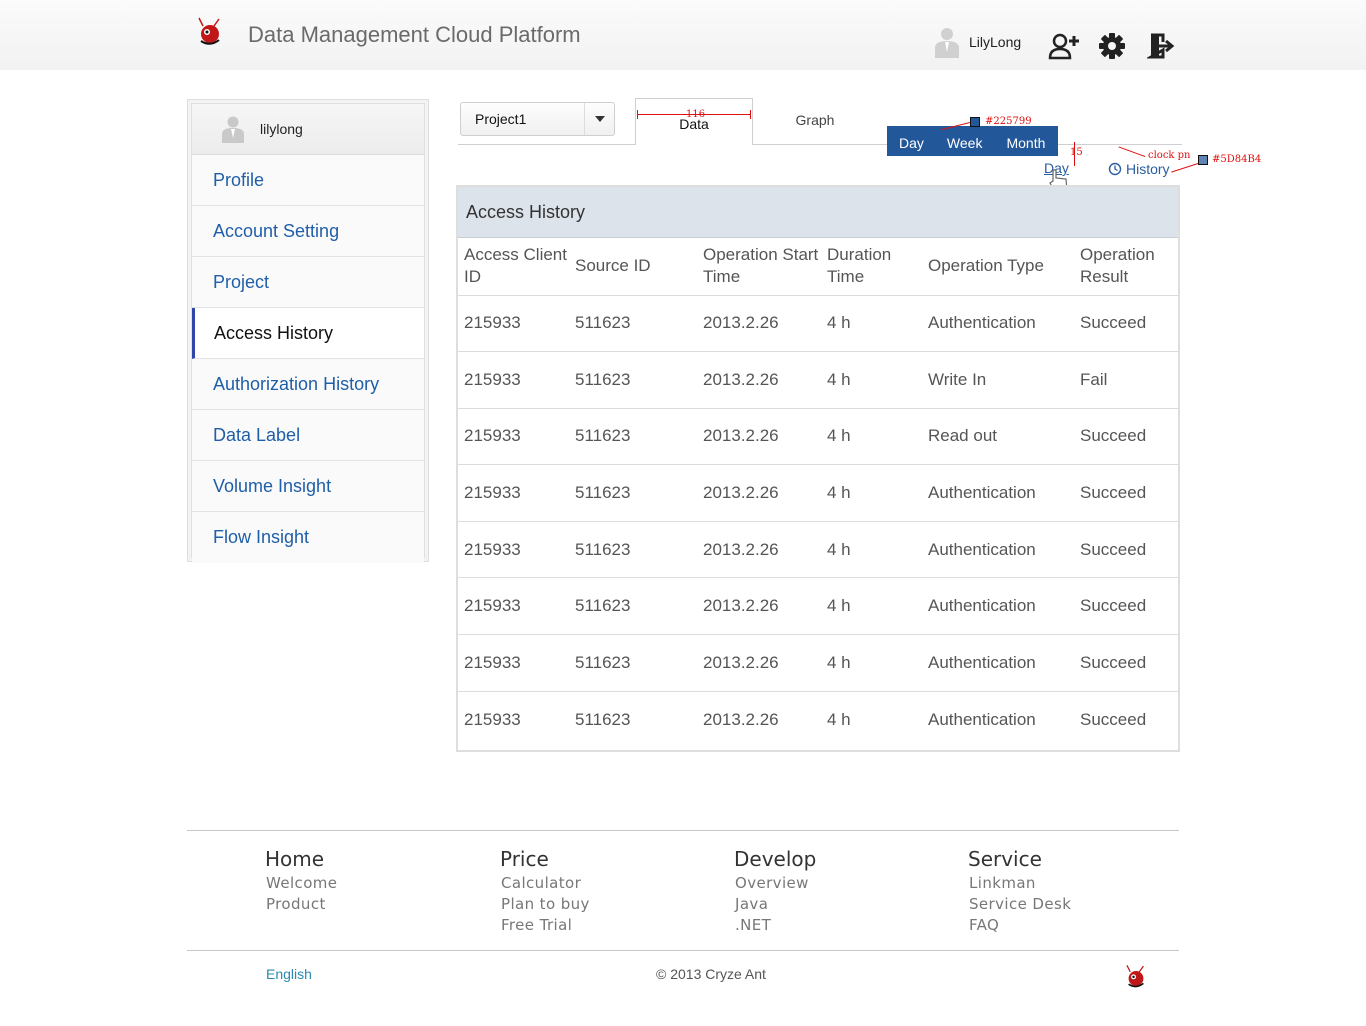 The width and height of the screenshot is (1366, 1026). I want to click on color-swatch-primary, so click(975, 122).